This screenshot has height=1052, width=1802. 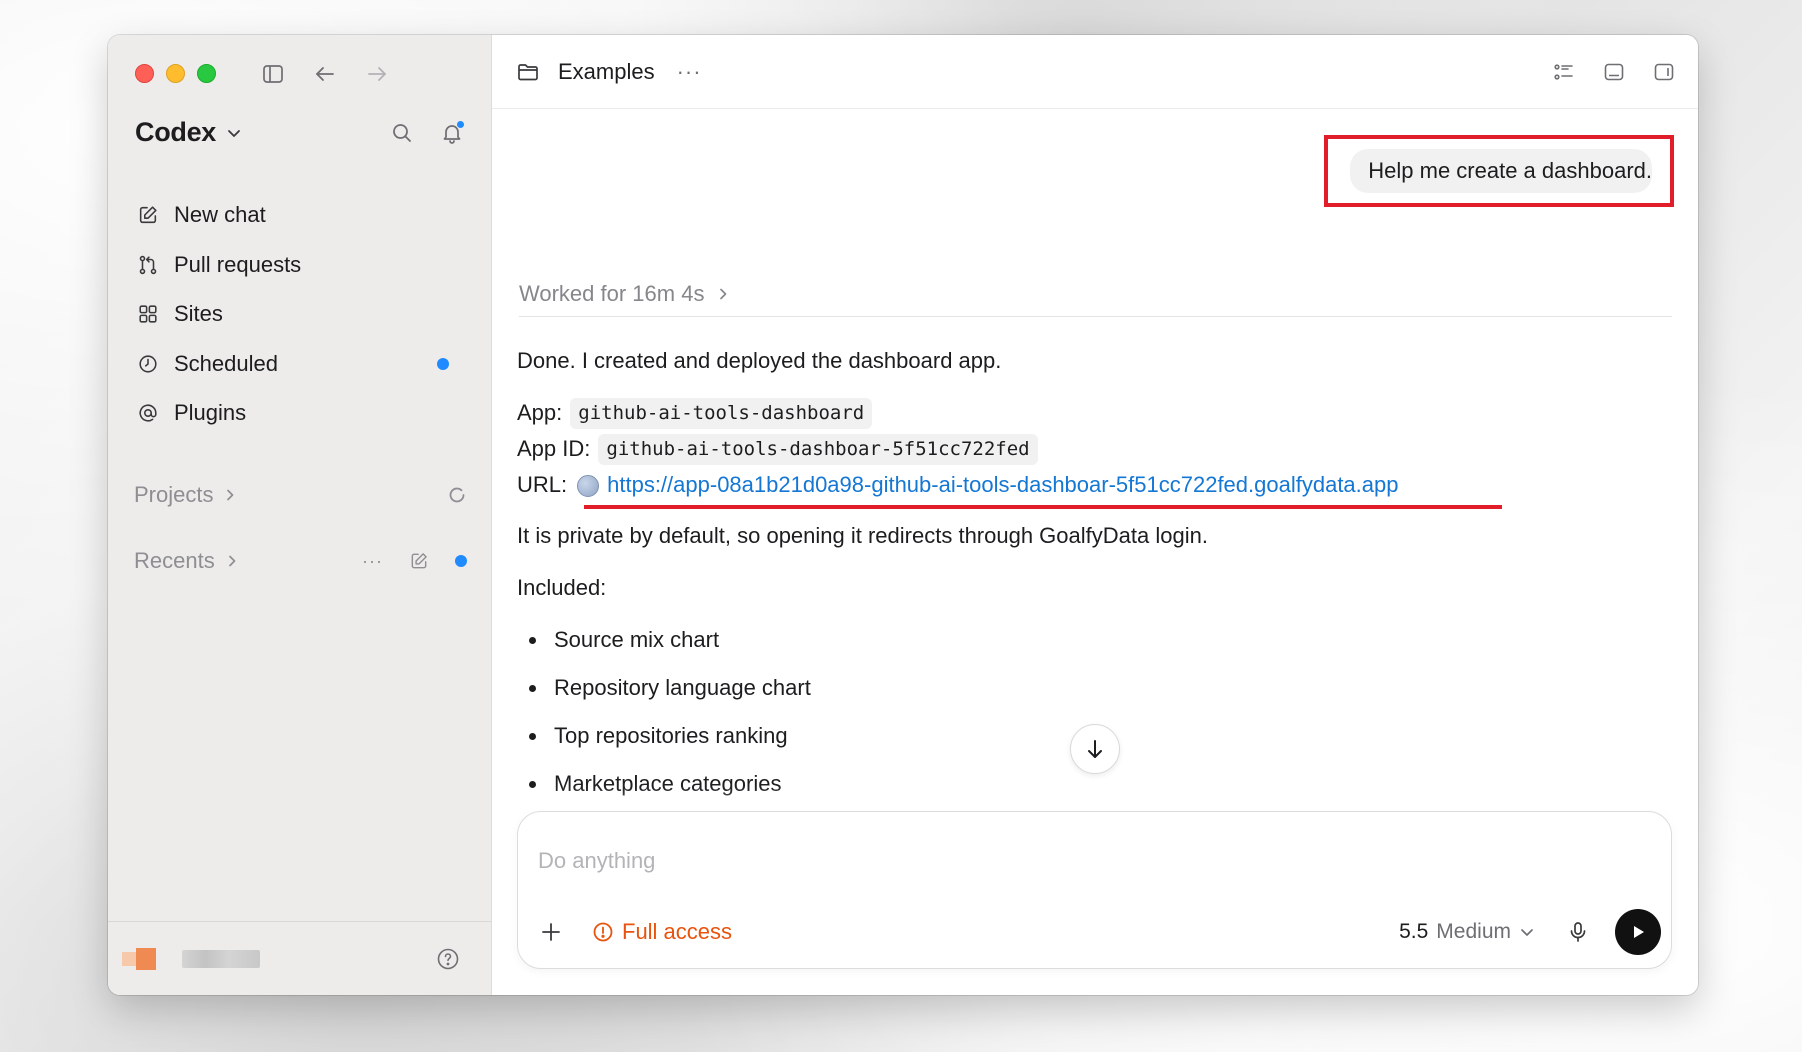 What do you see at coordinates (226, 363) in the screenshot?
I see `sidebar-item-label: Scheduled` at bounding box center [226, 363].